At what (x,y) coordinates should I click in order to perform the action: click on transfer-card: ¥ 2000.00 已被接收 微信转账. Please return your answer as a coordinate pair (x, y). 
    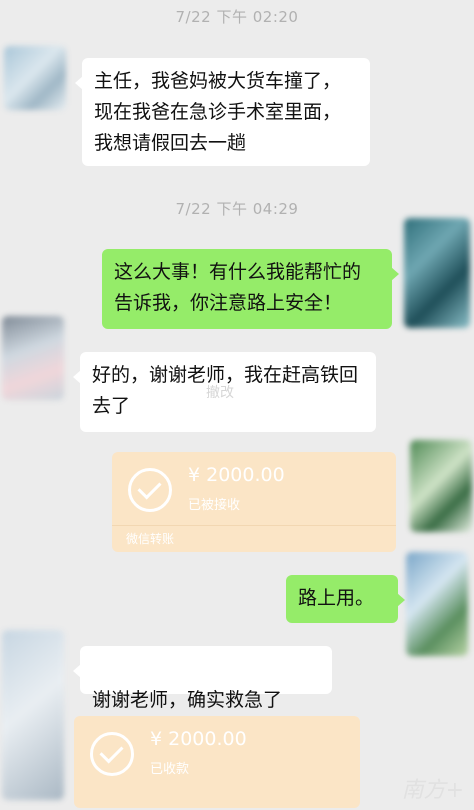
    Looking at the image, I should click on (254, 502).